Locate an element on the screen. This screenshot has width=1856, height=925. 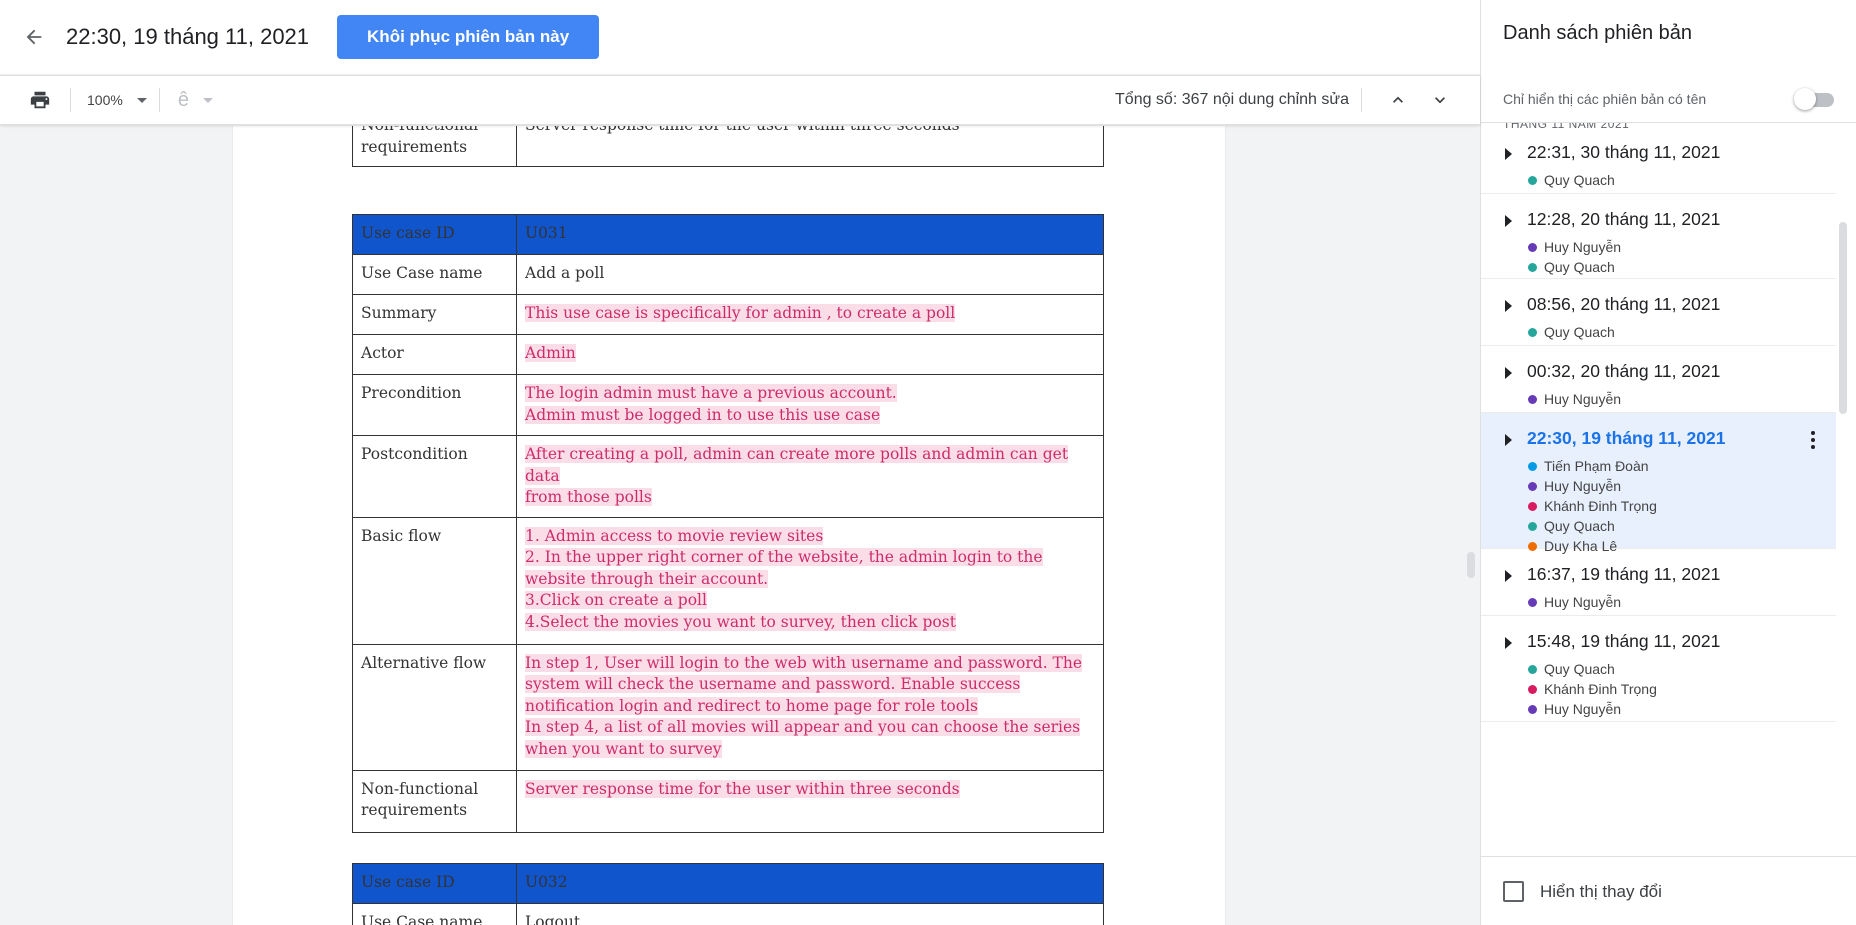
table-key-cell: Alternative flow is located at coordinates (434, 707).